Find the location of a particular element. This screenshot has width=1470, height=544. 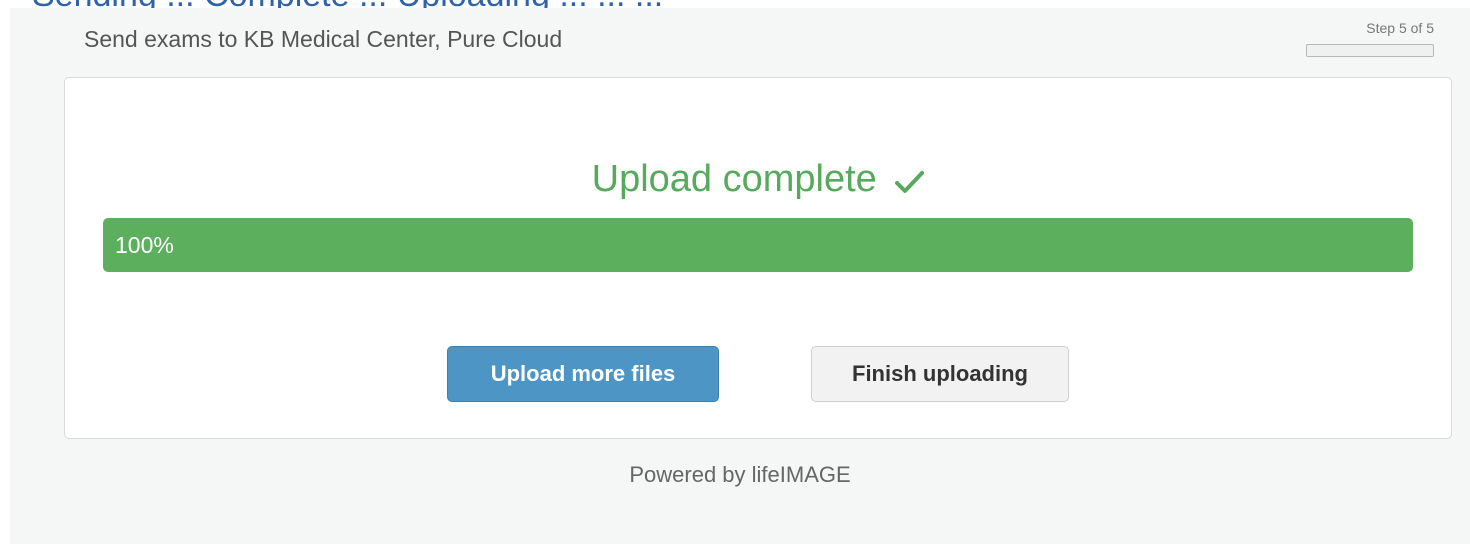

upload-progress-bar: 100% is located at coordinates (758, 245).